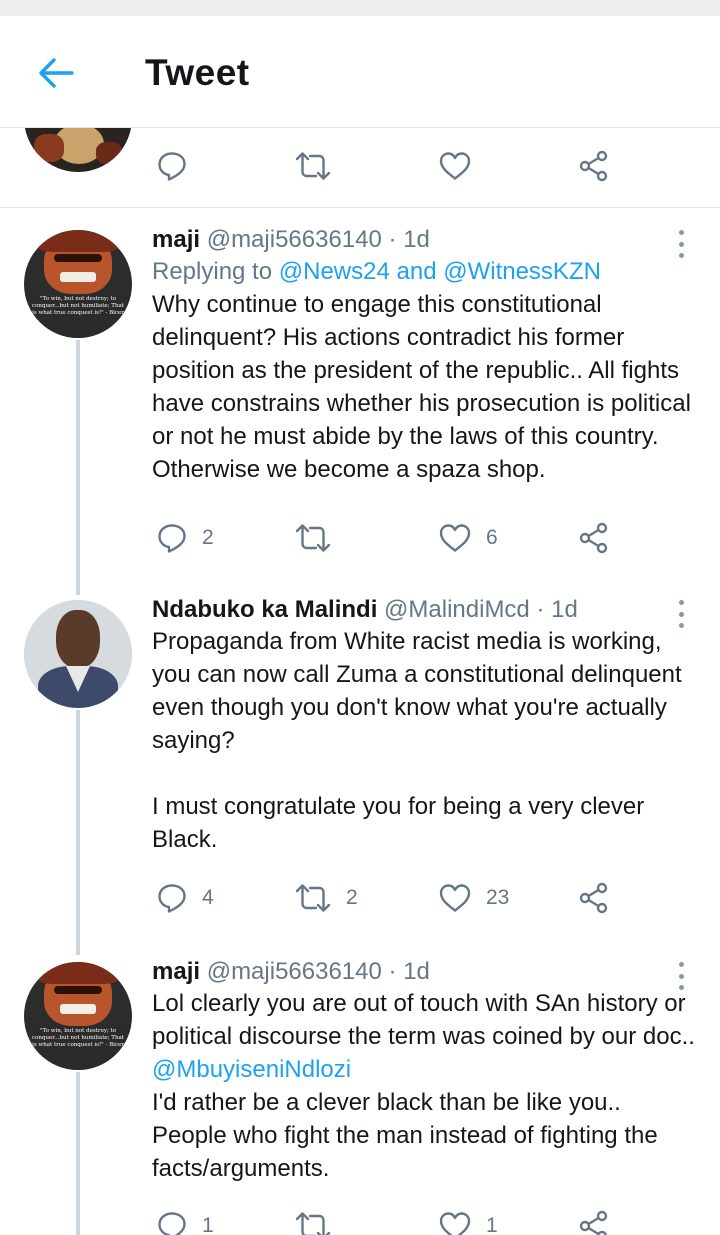 The image size is (720, 1235). Describe the element at coordinates (498, 897) in the screenshot. I see `like-count: 23` at that location.